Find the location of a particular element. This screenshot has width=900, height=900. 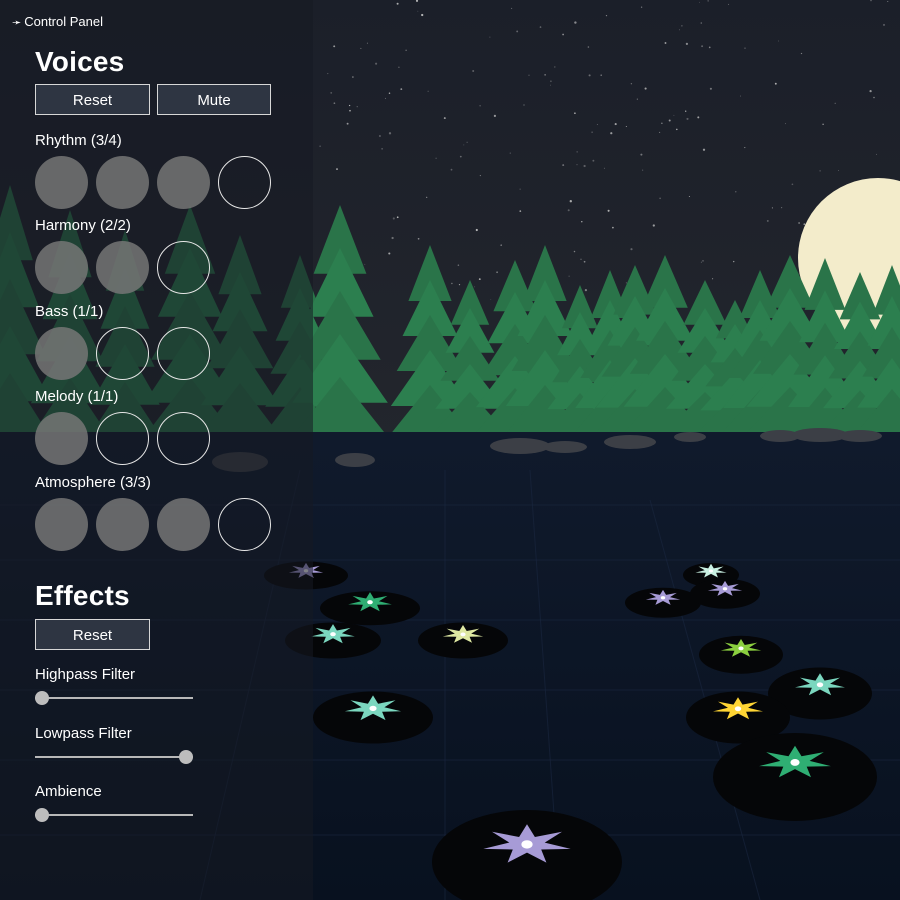

control-panel-toggle-label: Control Panel is located at coordinates (63, 21).